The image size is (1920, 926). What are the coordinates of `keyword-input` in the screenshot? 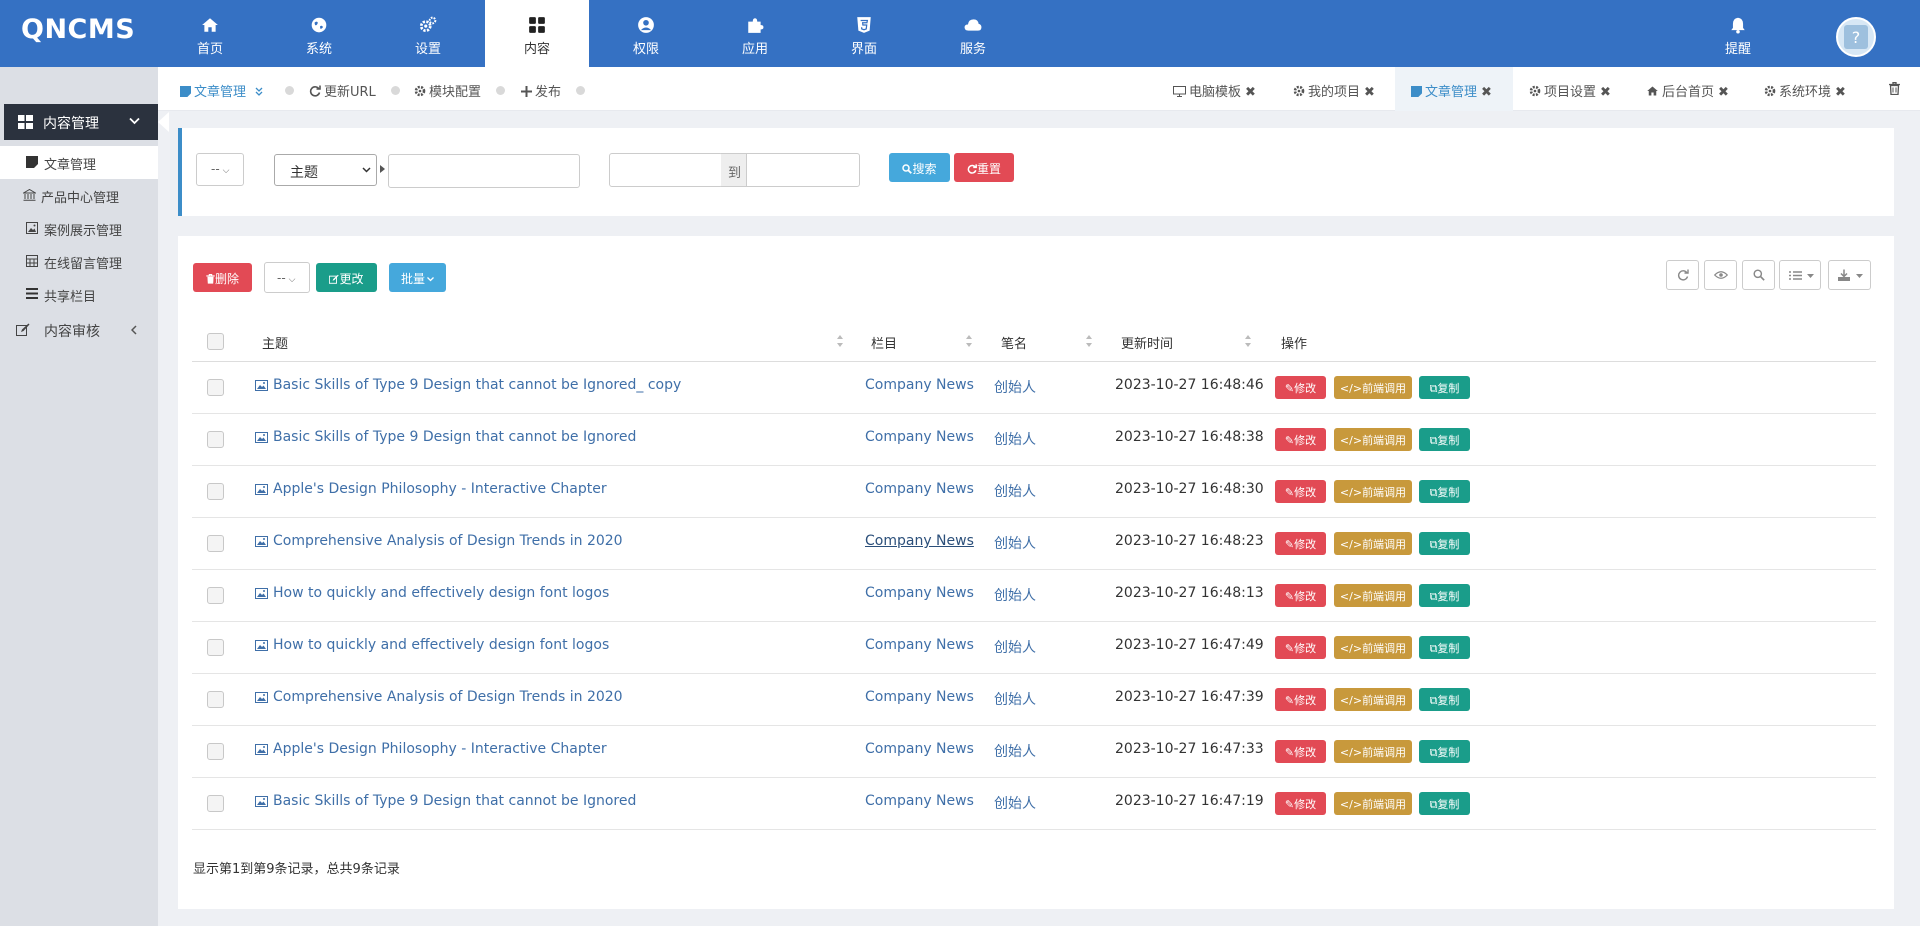 It's located at (484, 171).